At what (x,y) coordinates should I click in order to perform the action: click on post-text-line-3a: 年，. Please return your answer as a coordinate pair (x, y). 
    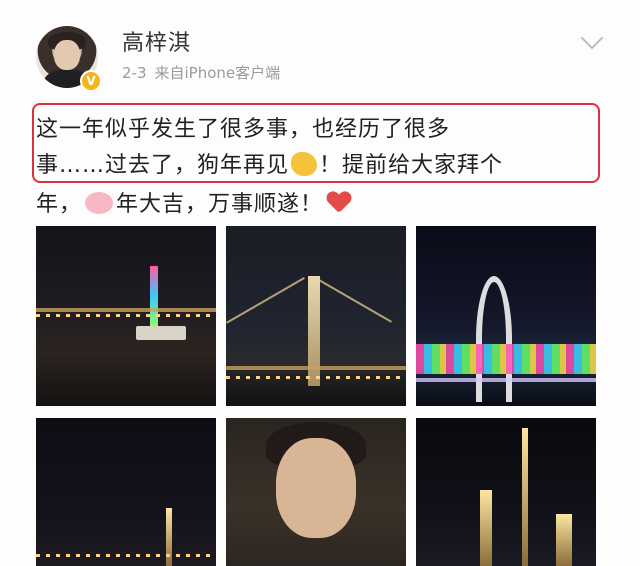
    Looking at the image, I should click on (59, 204).